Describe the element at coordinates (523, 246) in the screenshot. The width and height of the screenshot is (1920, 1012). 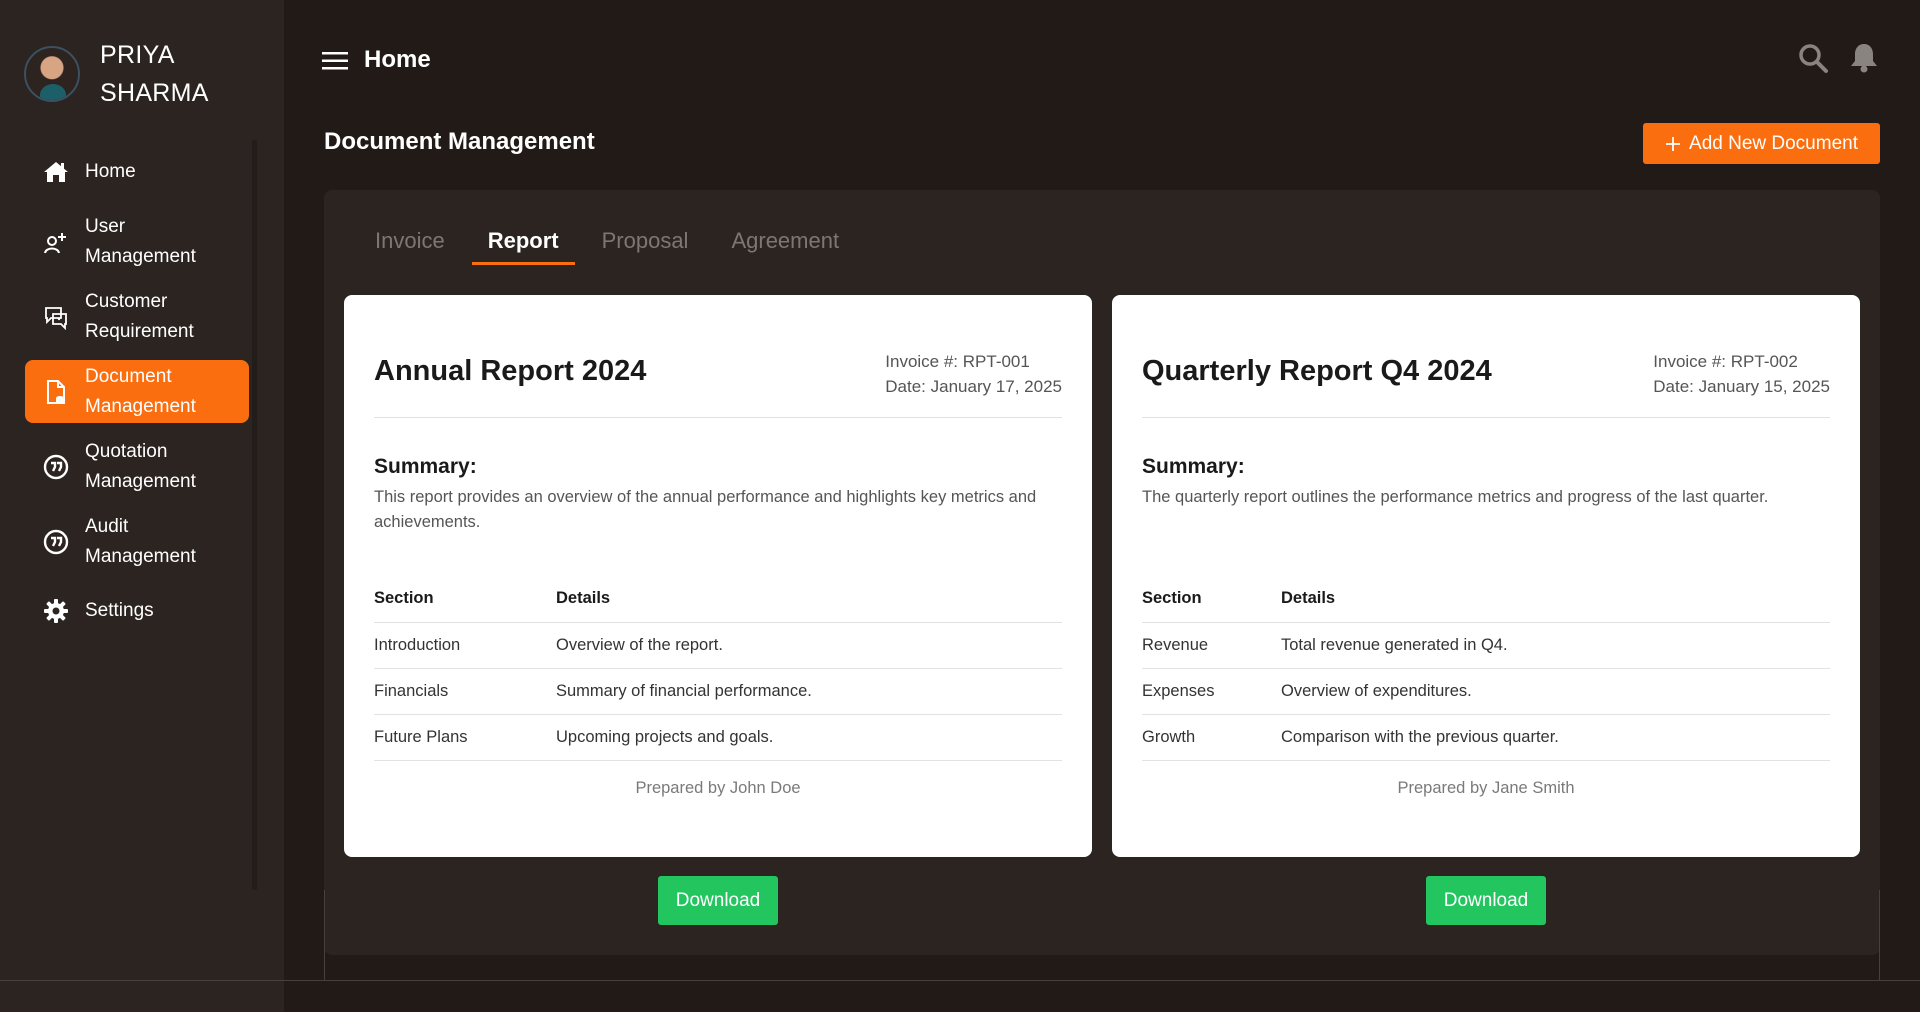
I see `tab-report: Report` at that location.